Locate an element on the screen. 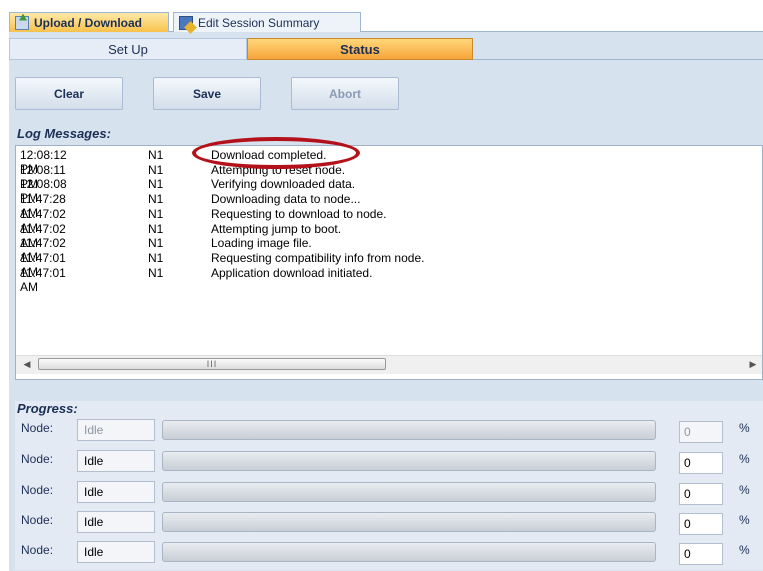  scrollbar-thumb: III is located at coordinates (212, 364).